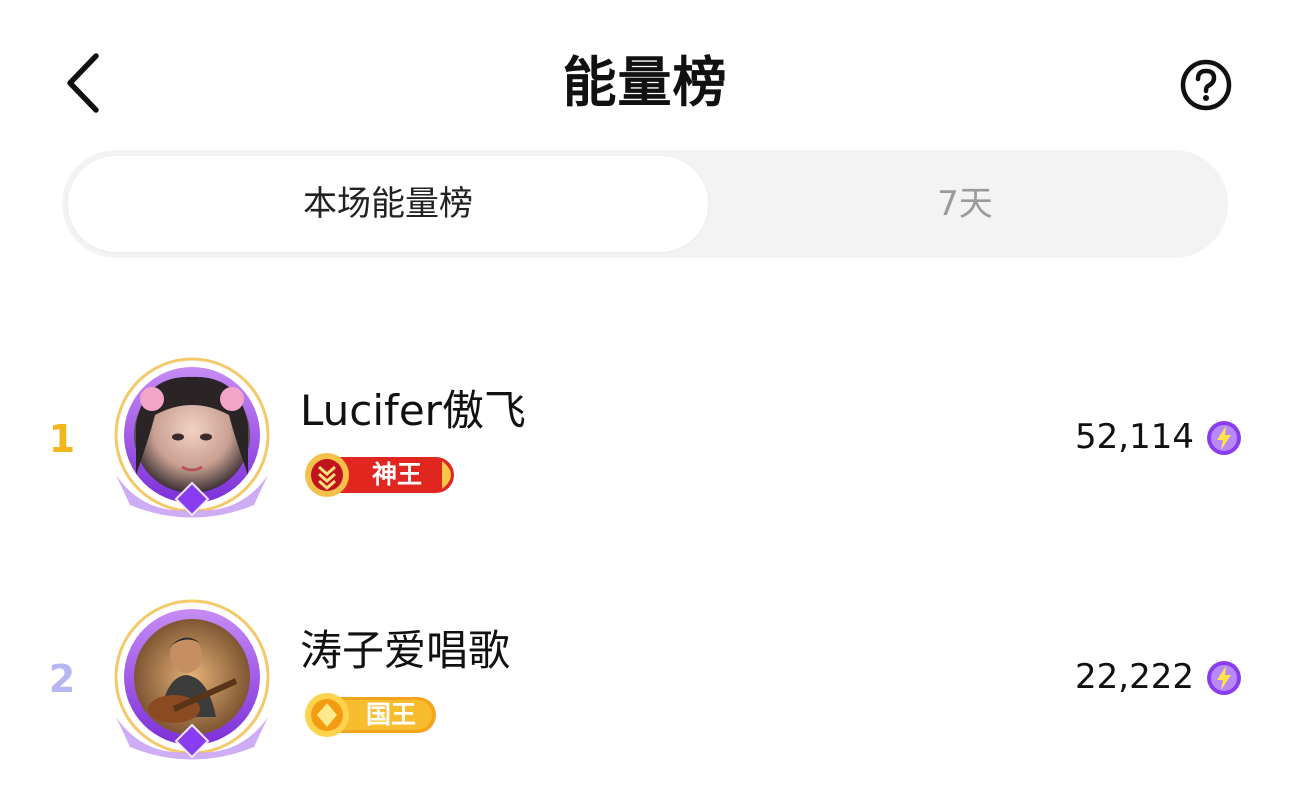  What do you see at coordinates (62, 439) in the screenshot?
I see `rank-number: 1` at bounding box center [62, 439].